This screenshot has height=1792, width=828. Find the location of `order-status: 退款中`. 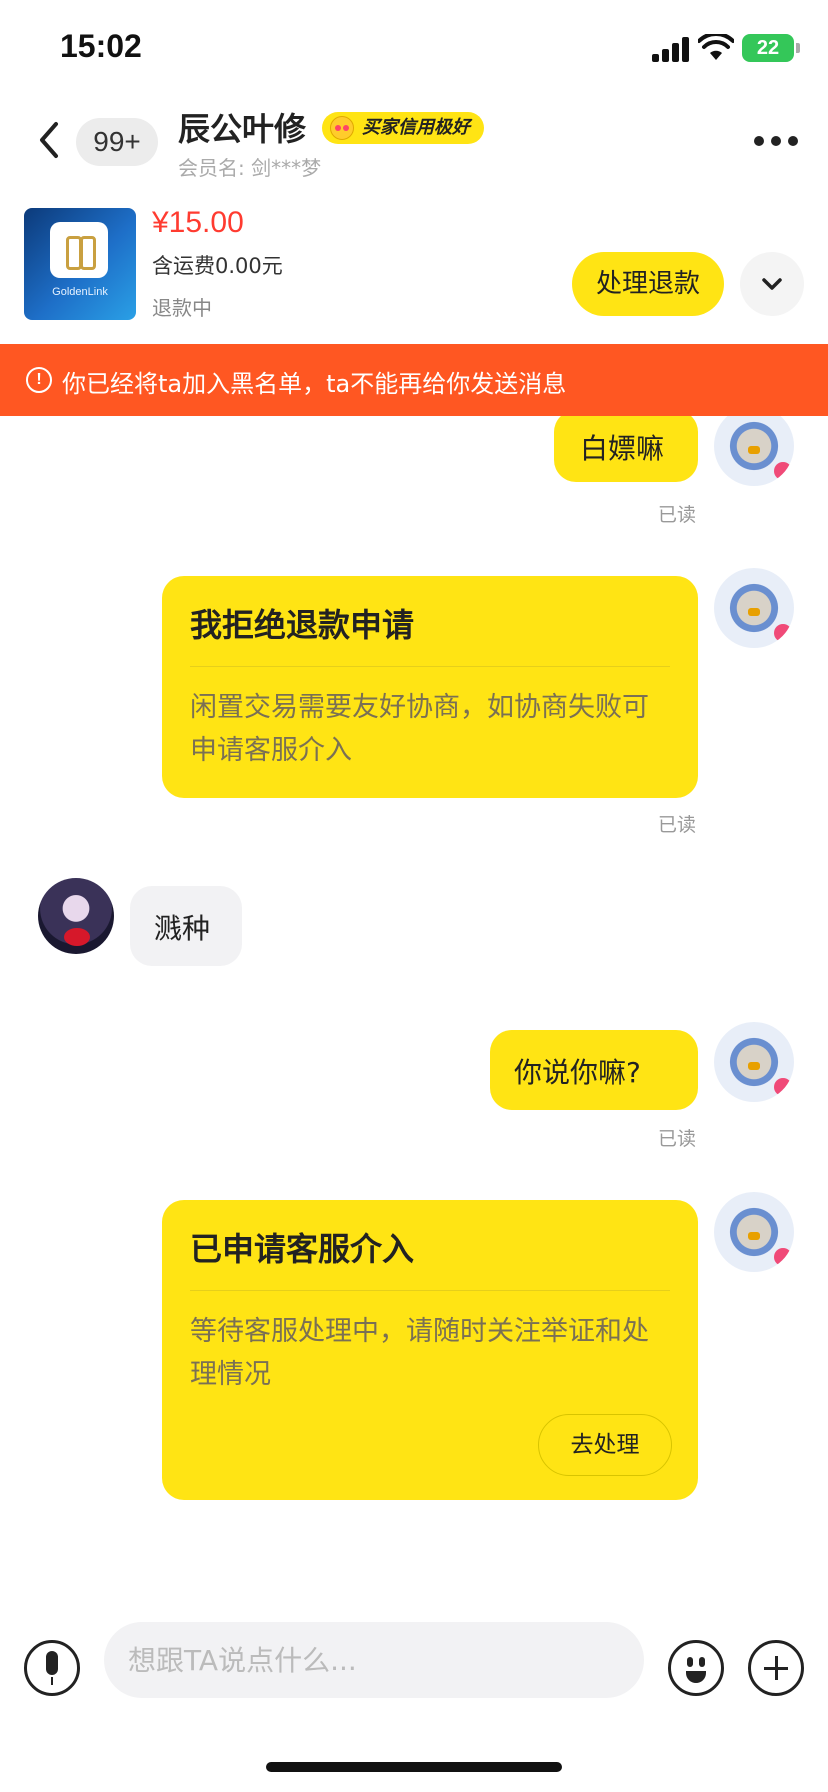

order-status: 退款中 is located at coordinates (182, 308).